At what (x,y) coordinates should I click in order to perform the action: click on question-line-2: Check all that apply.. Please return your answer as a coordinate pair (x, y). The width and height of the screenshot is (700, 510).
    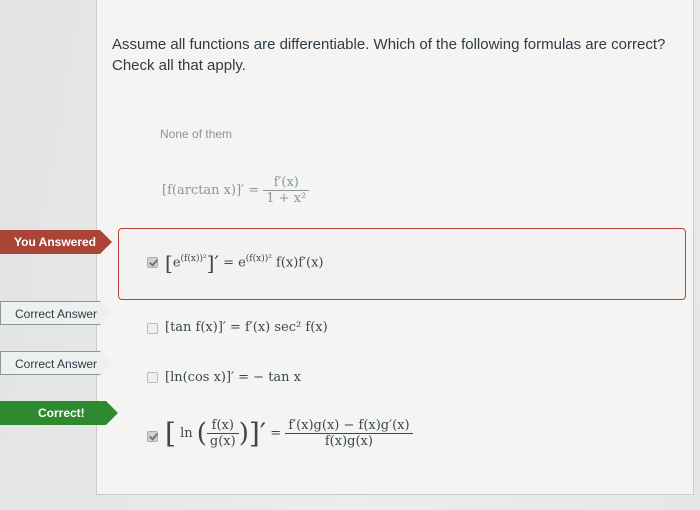
    Looking at the image, I should click on (179, 65).